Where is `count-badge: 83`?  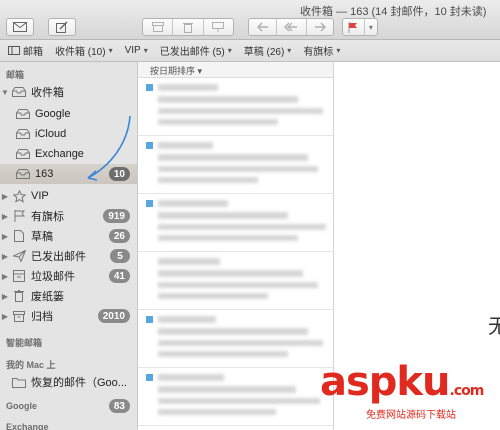
count-badge: 83 is located at coordinates (119, 406).